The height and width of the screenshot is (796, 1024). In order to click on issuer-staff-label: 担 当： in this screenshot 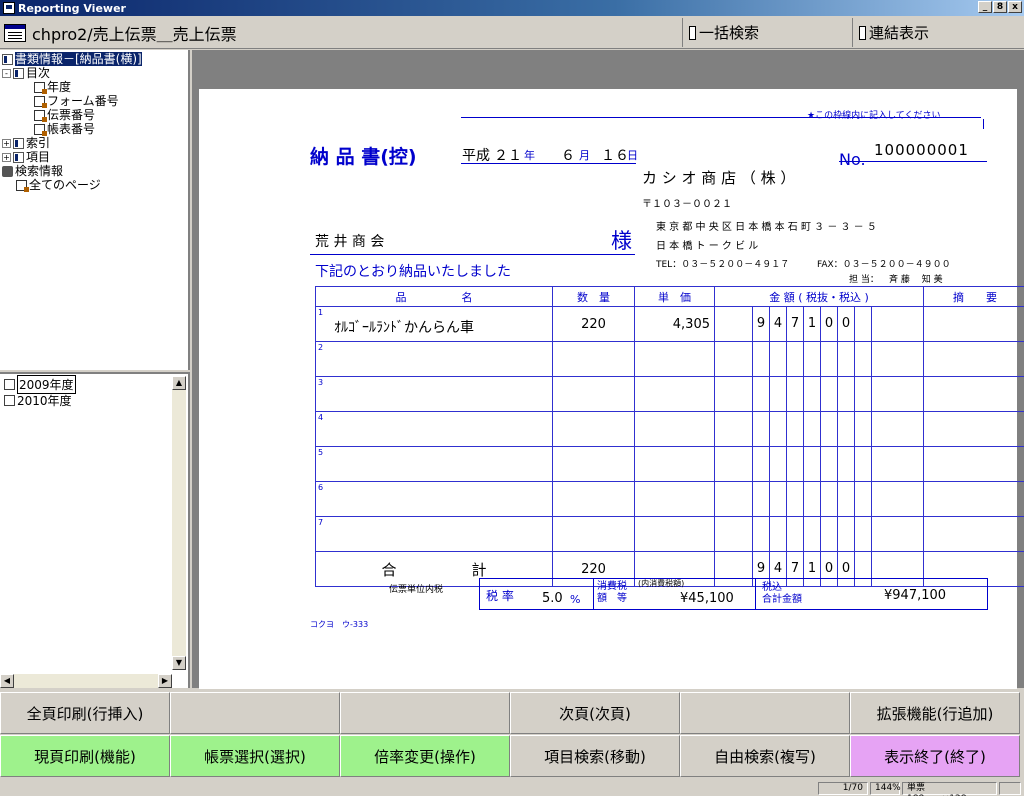, I will do `click(864, 280)`.